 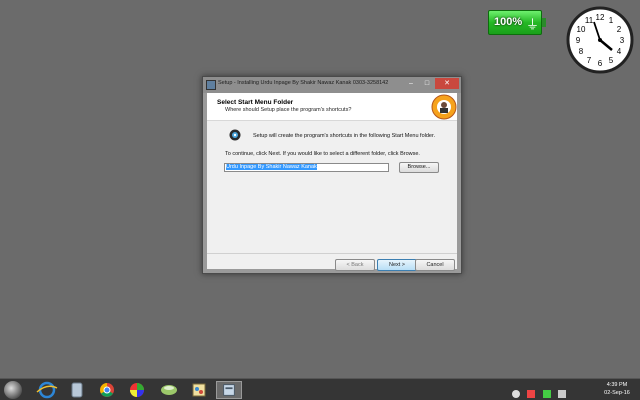 I want to click on paint-icon, so click(x=199, y=390).